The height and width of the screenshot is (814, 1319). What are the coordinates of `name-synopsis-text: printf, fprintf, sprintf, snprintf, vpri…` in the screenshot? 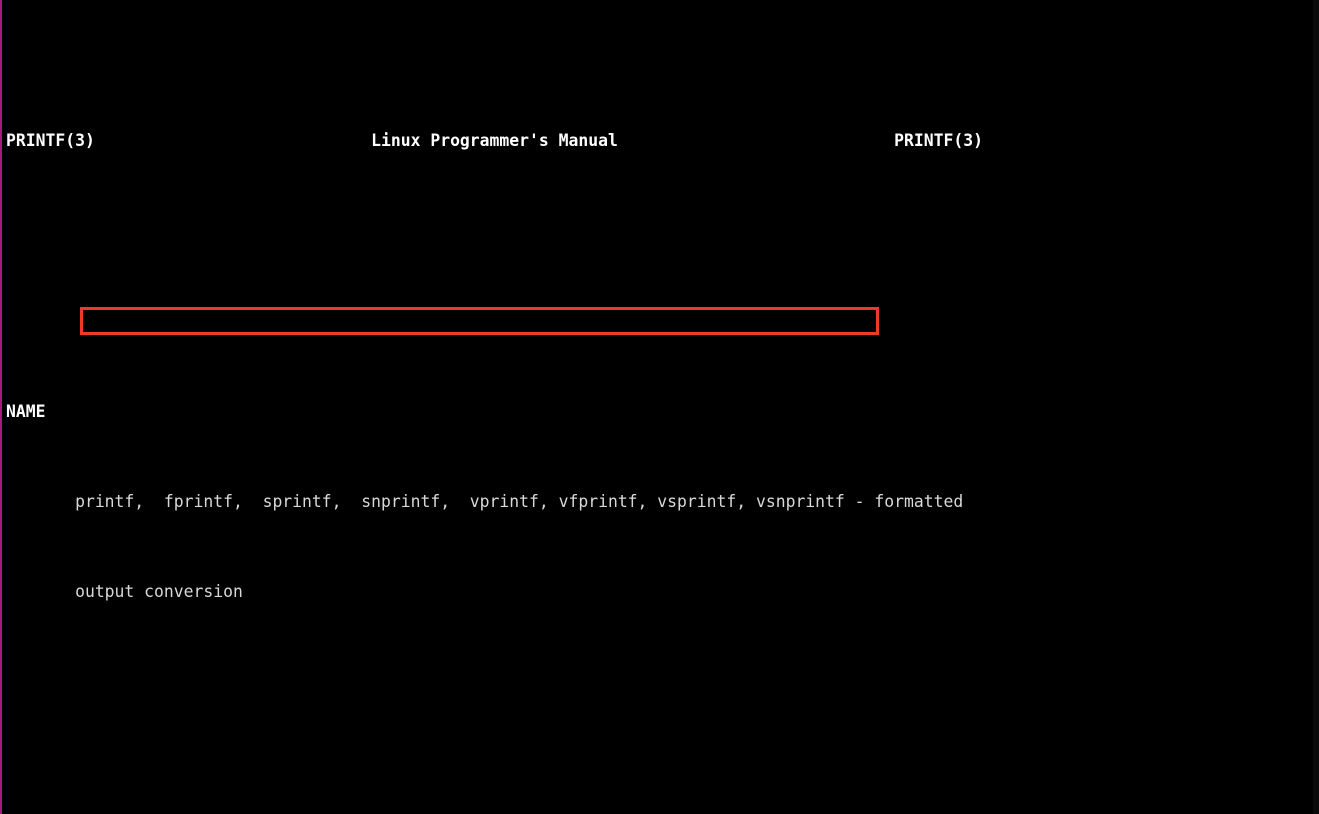 It's located at (519, 501).